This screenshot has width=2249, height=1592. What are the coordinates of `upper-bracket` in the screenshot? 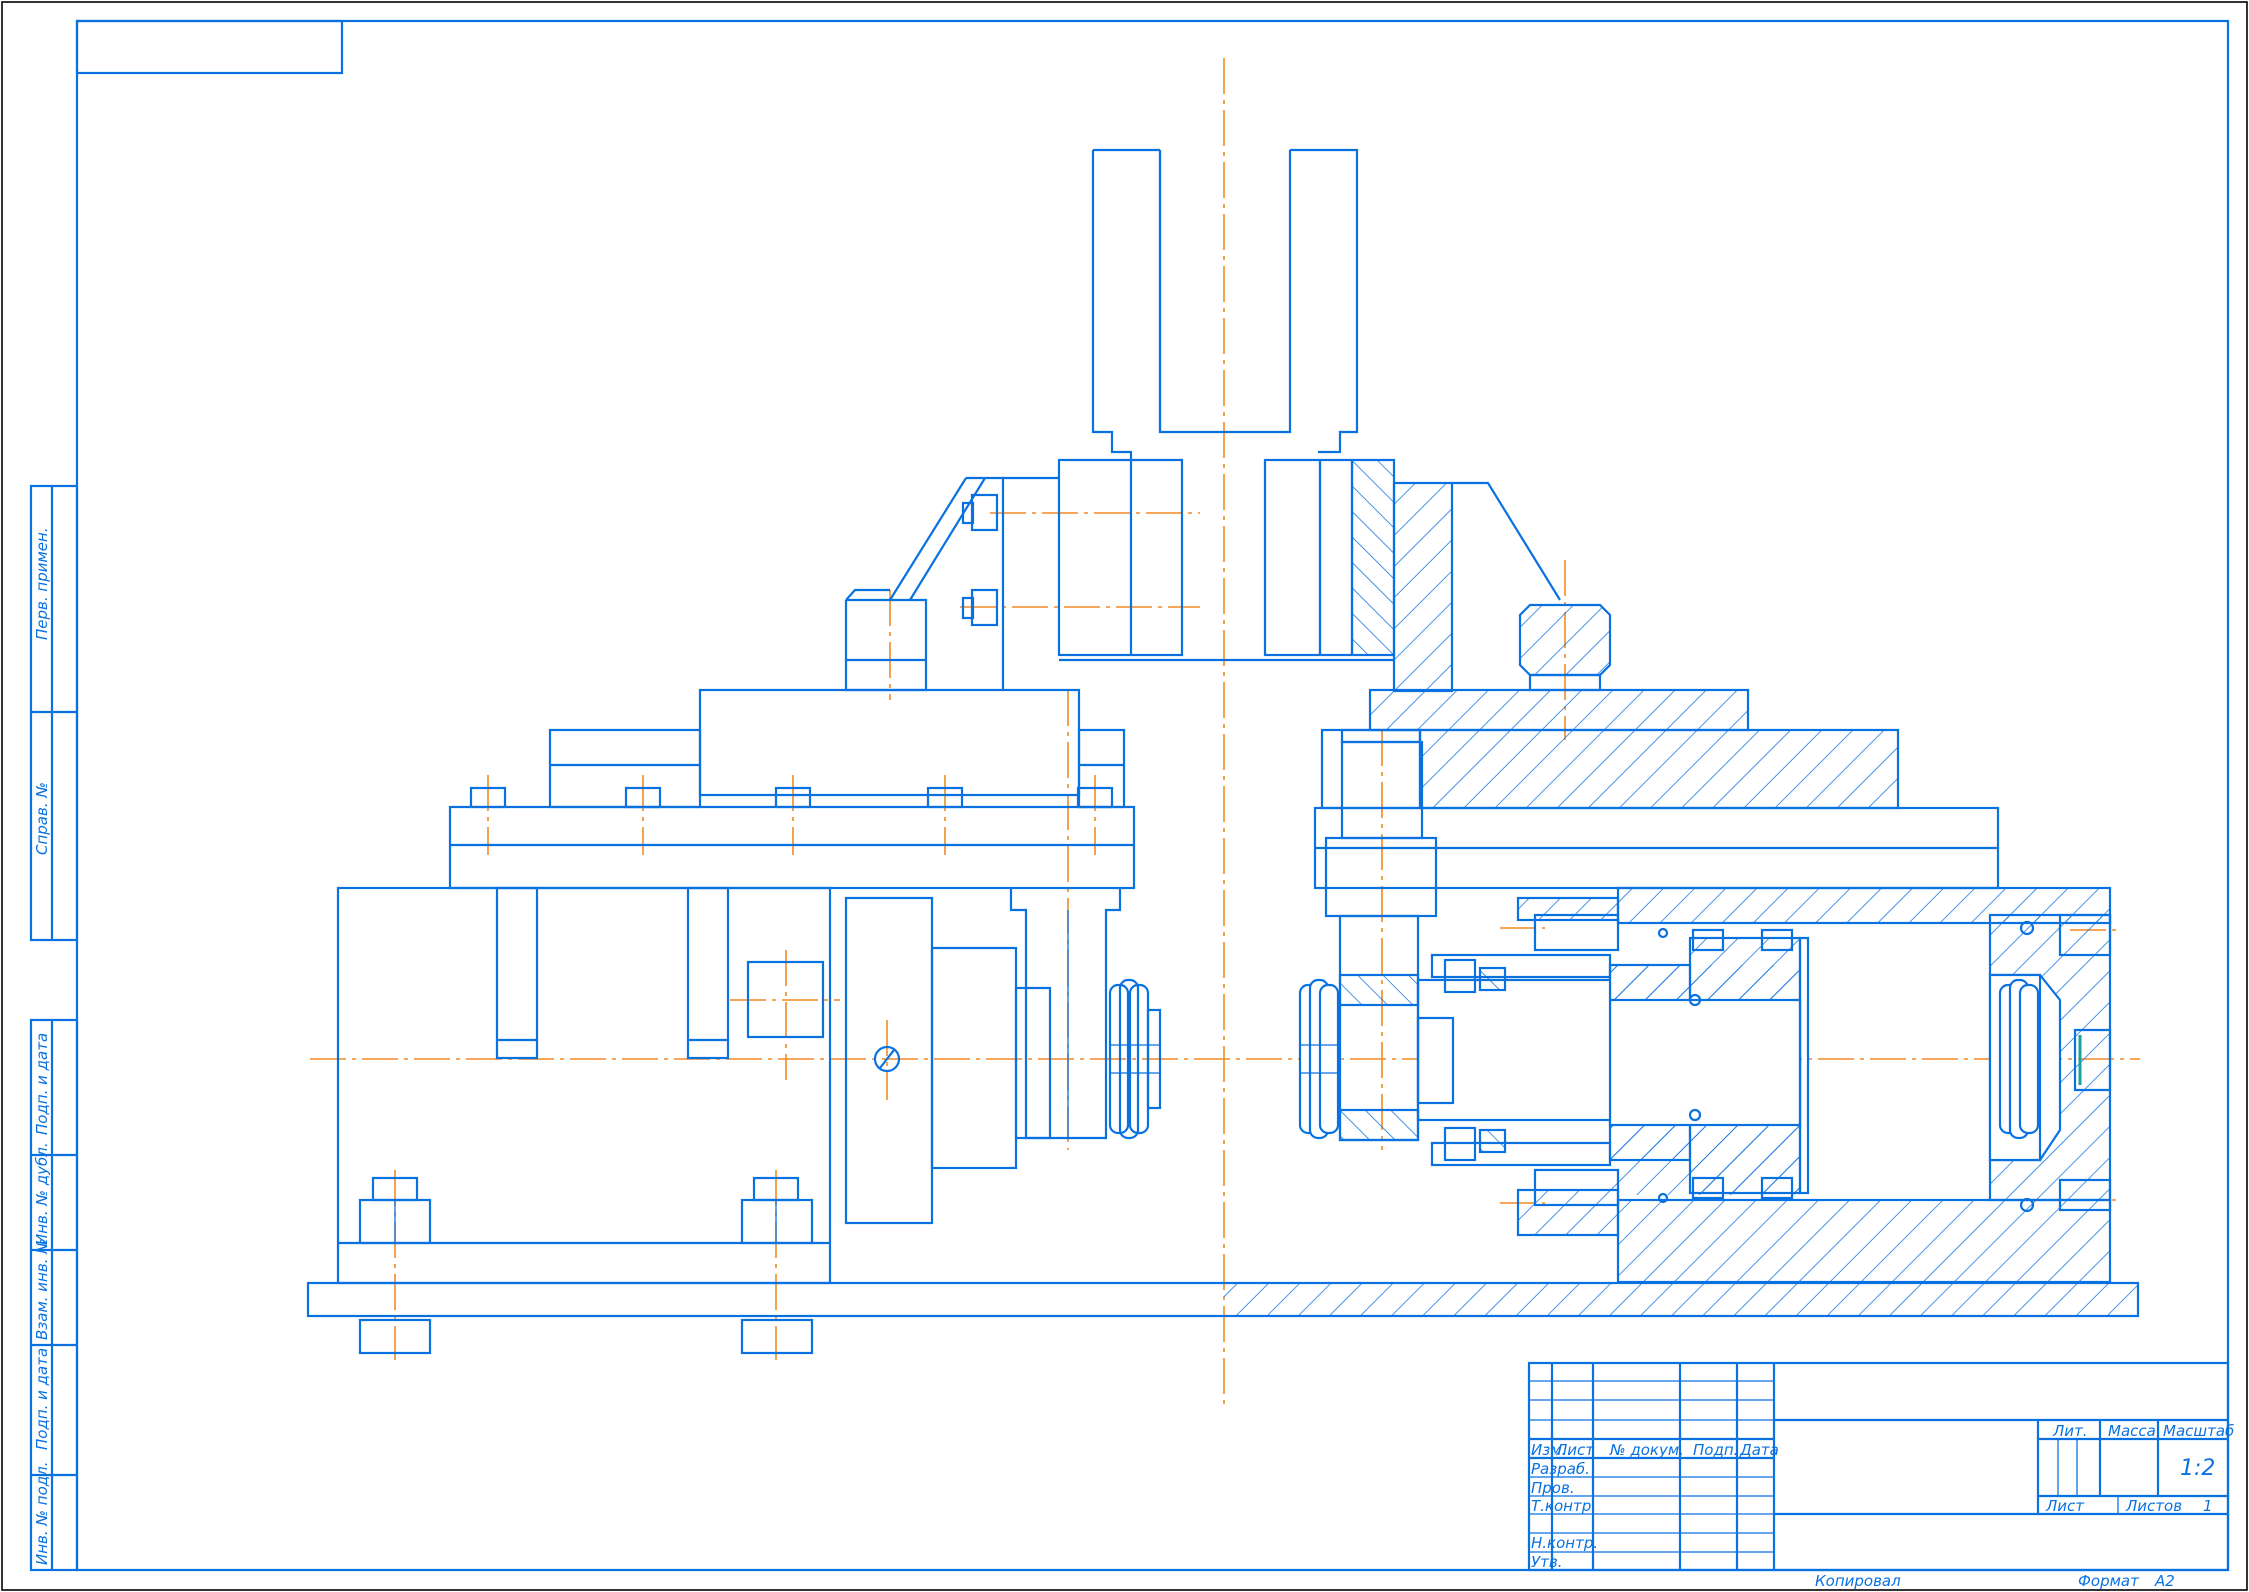 It's located at (1228, 575).